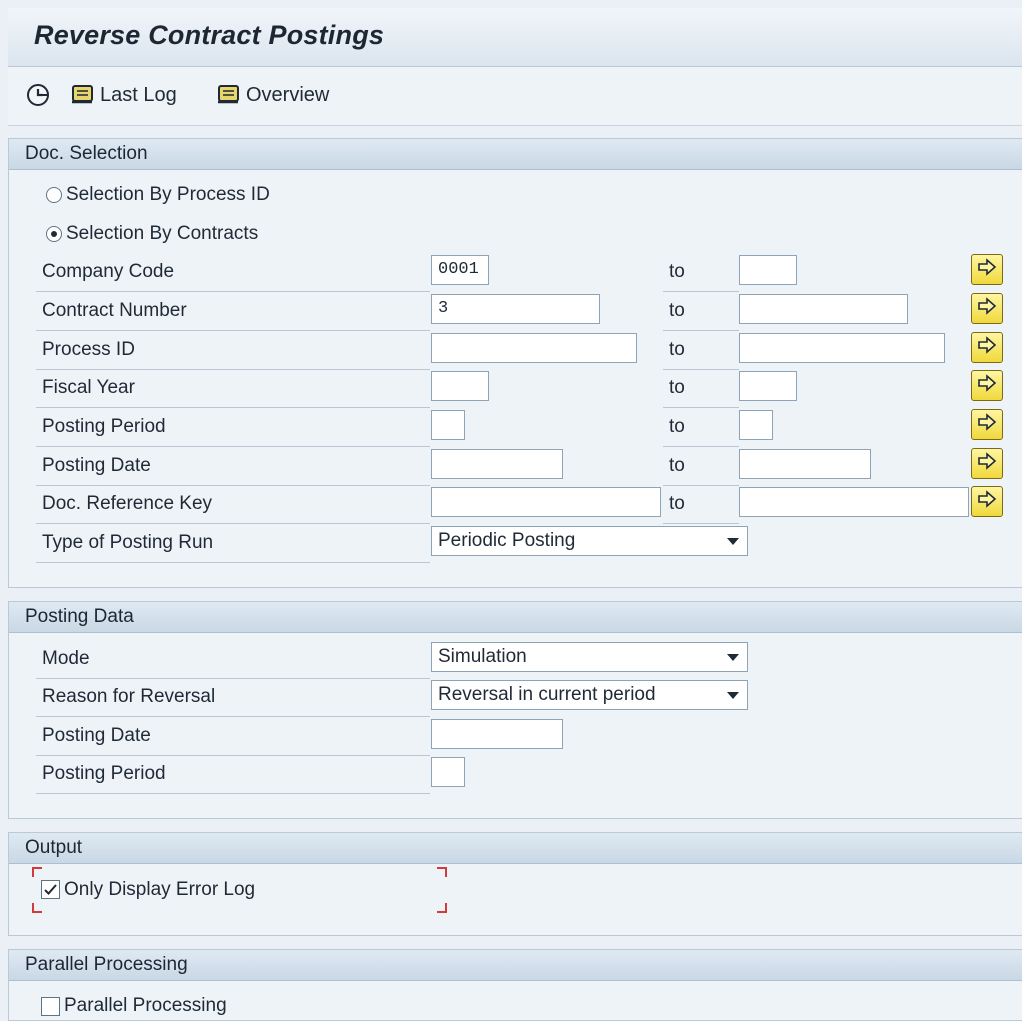  I want to click on execute-button, so click(38, 95).